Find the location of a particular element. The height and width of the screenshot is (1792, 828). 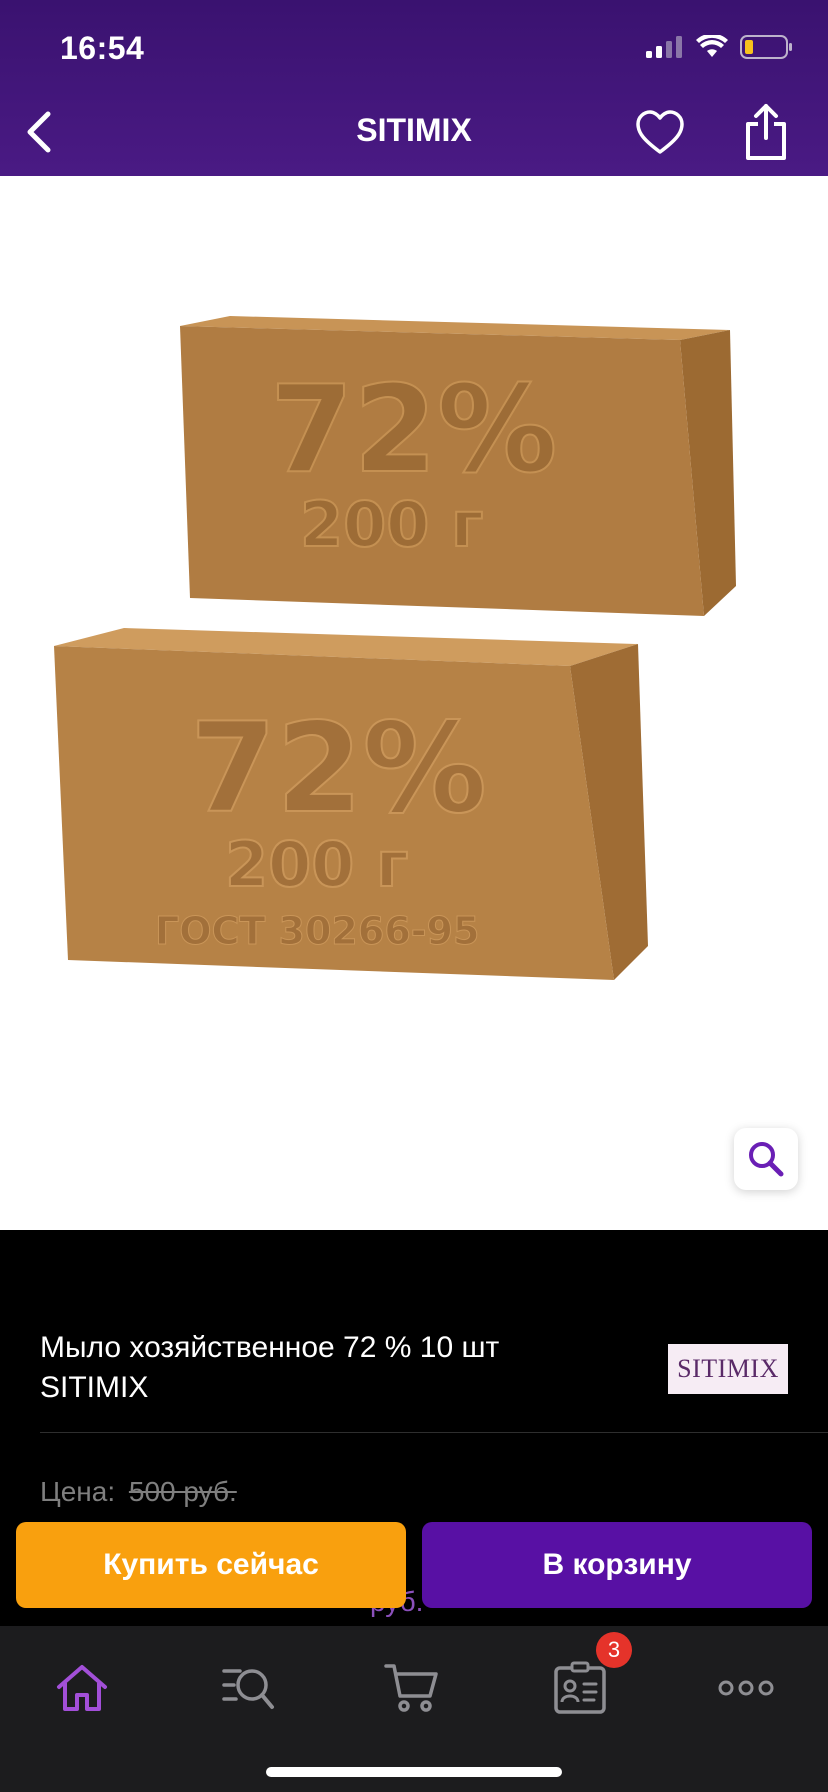

status-icons is located at coordinates (720, 47).